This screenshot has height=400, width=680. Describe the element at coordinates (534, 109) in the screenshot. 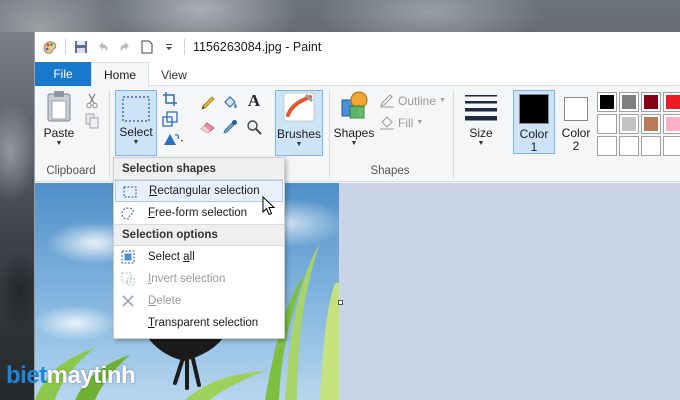

I see `color1-swatch` at that location.